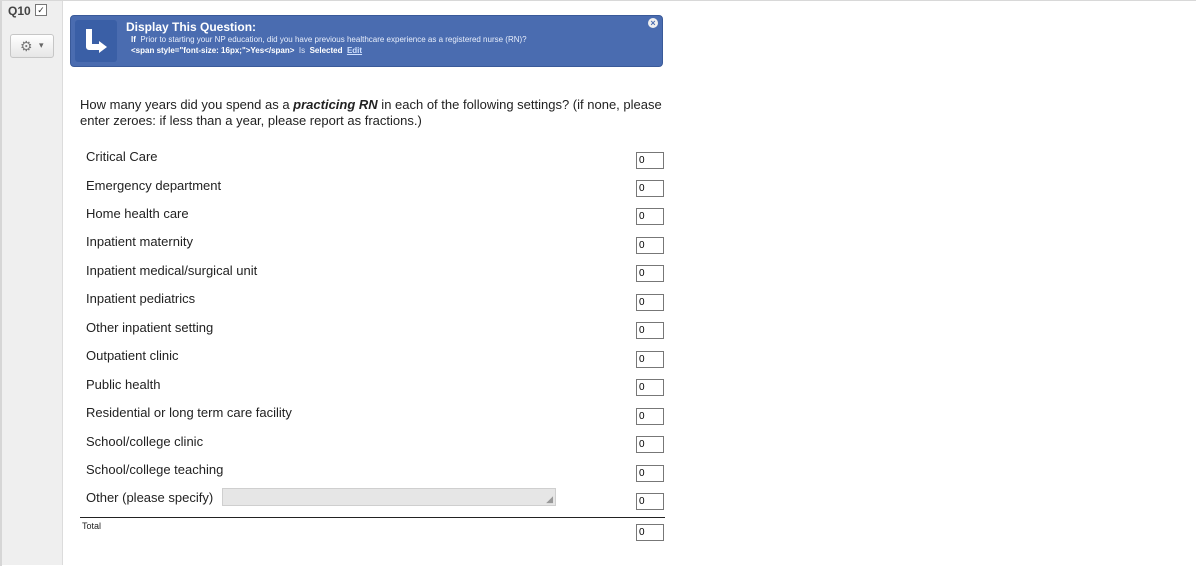  I want to click on question-options-button: ⚙ ▾, so click(32, 46).